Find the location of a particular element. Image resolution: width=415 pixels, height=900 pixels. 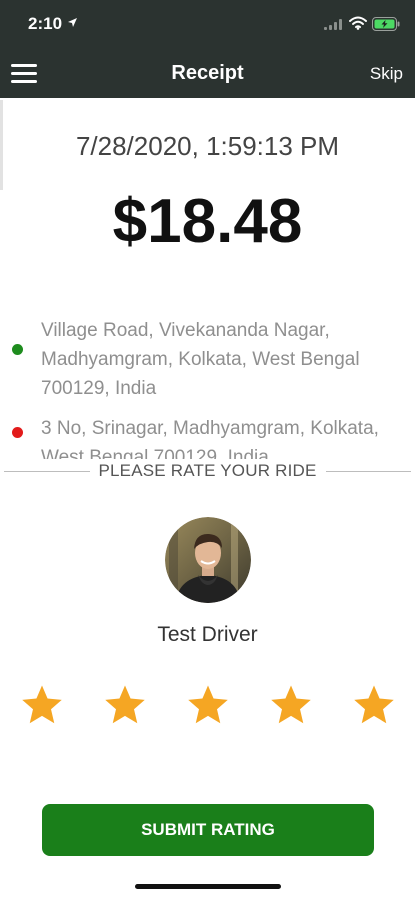

cellular-signal-icon is located at coordinates (333, 24).